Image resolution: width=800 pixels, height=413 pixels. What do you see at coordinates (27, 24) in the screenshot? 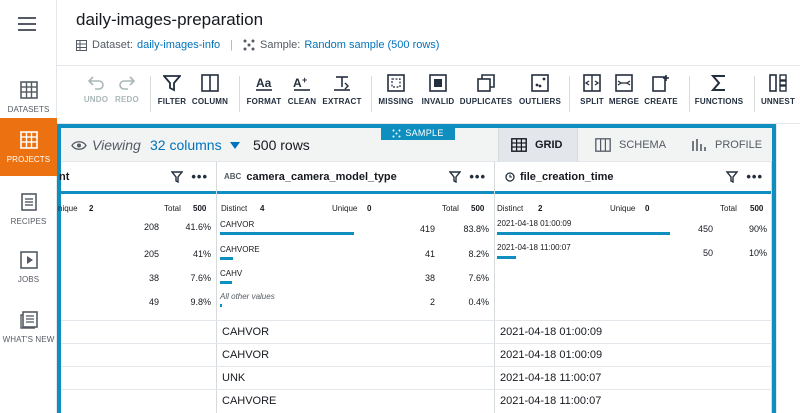
I see `menu-icon` at bounding box center [27, 24].